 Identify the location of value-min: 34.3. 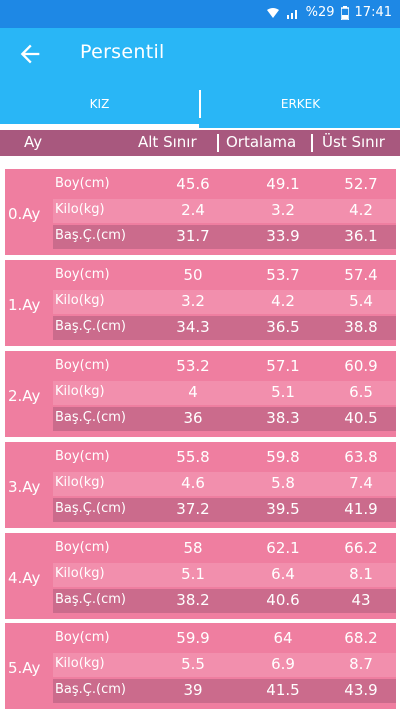
(193, 327).